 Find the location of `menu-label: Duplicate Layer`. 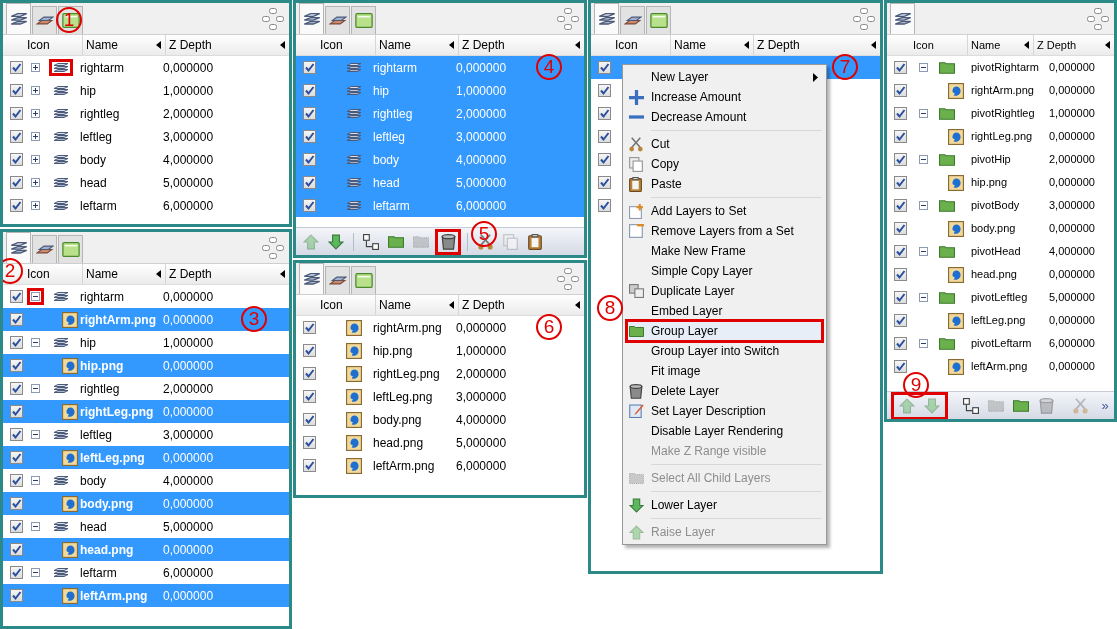

menu-label: Duplicate Layer is located at coordinates (693, 291).